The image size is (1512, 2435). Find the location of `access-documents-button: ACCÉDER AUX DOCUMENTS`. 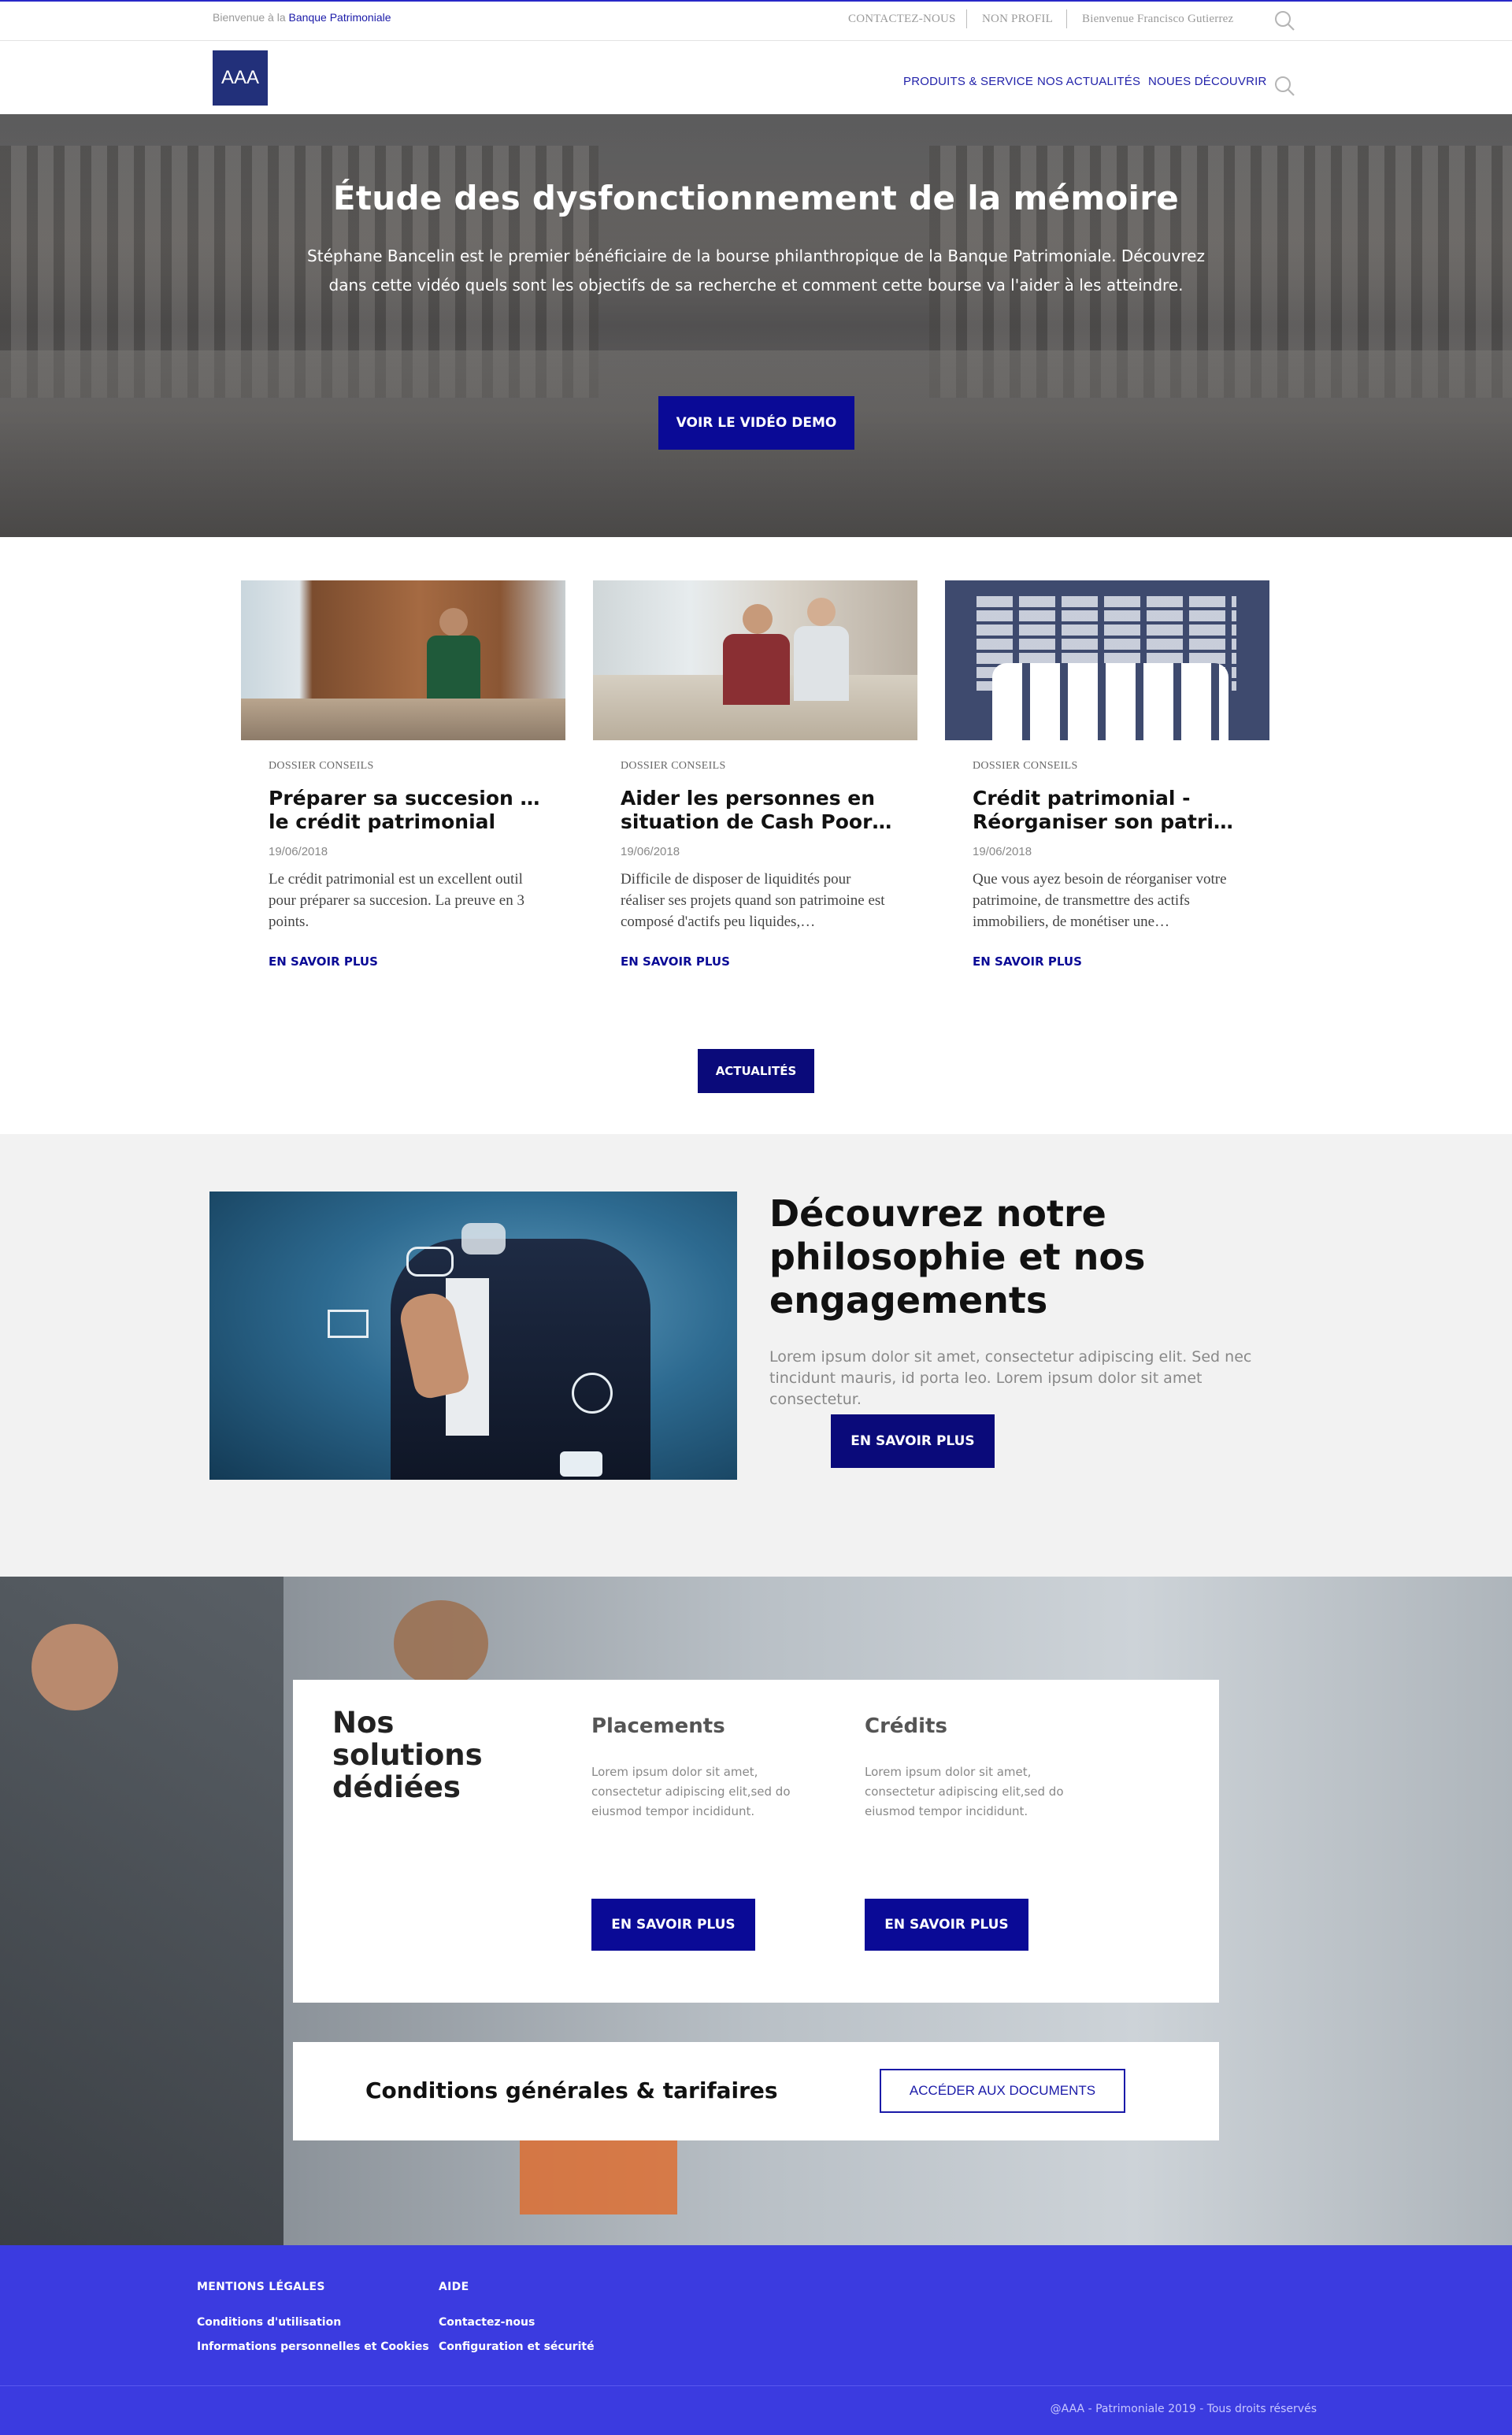

access-documents-button: ACCÉDER AUX DOCUMENTS is located at coordinates (1002, 2091).